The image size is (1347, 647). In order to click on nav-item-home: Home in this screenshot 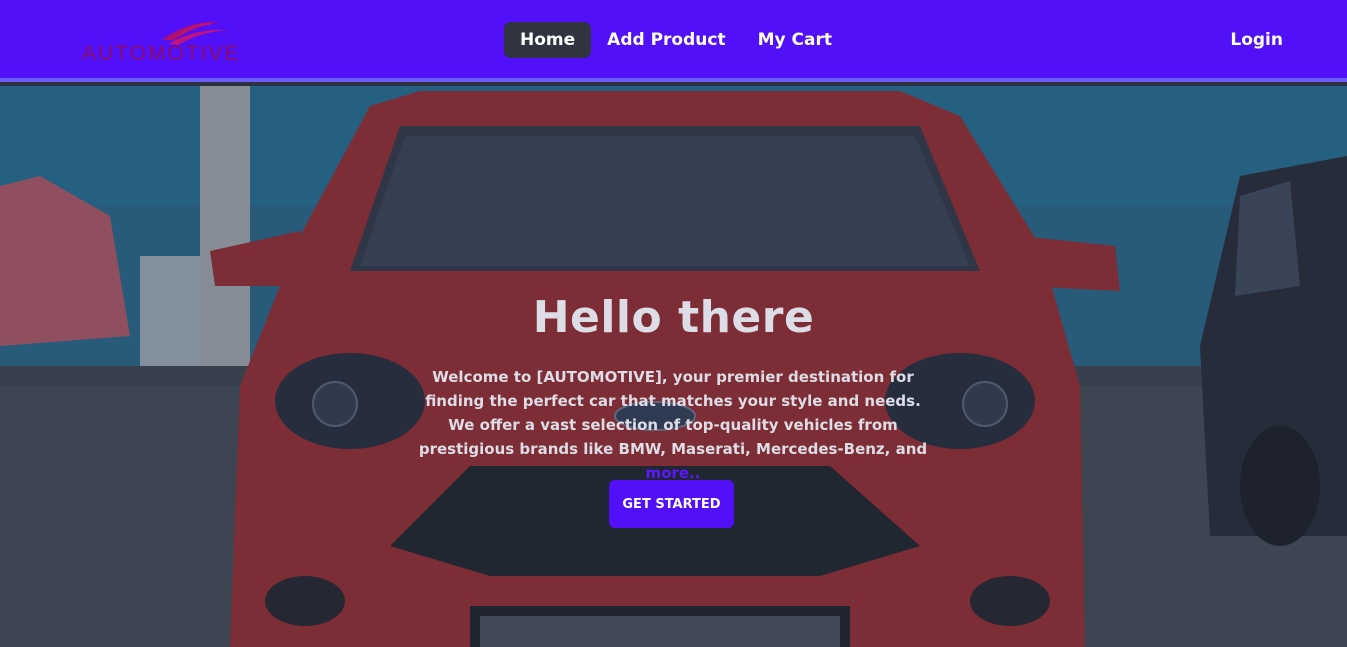, I will do `click(548, 40)`.